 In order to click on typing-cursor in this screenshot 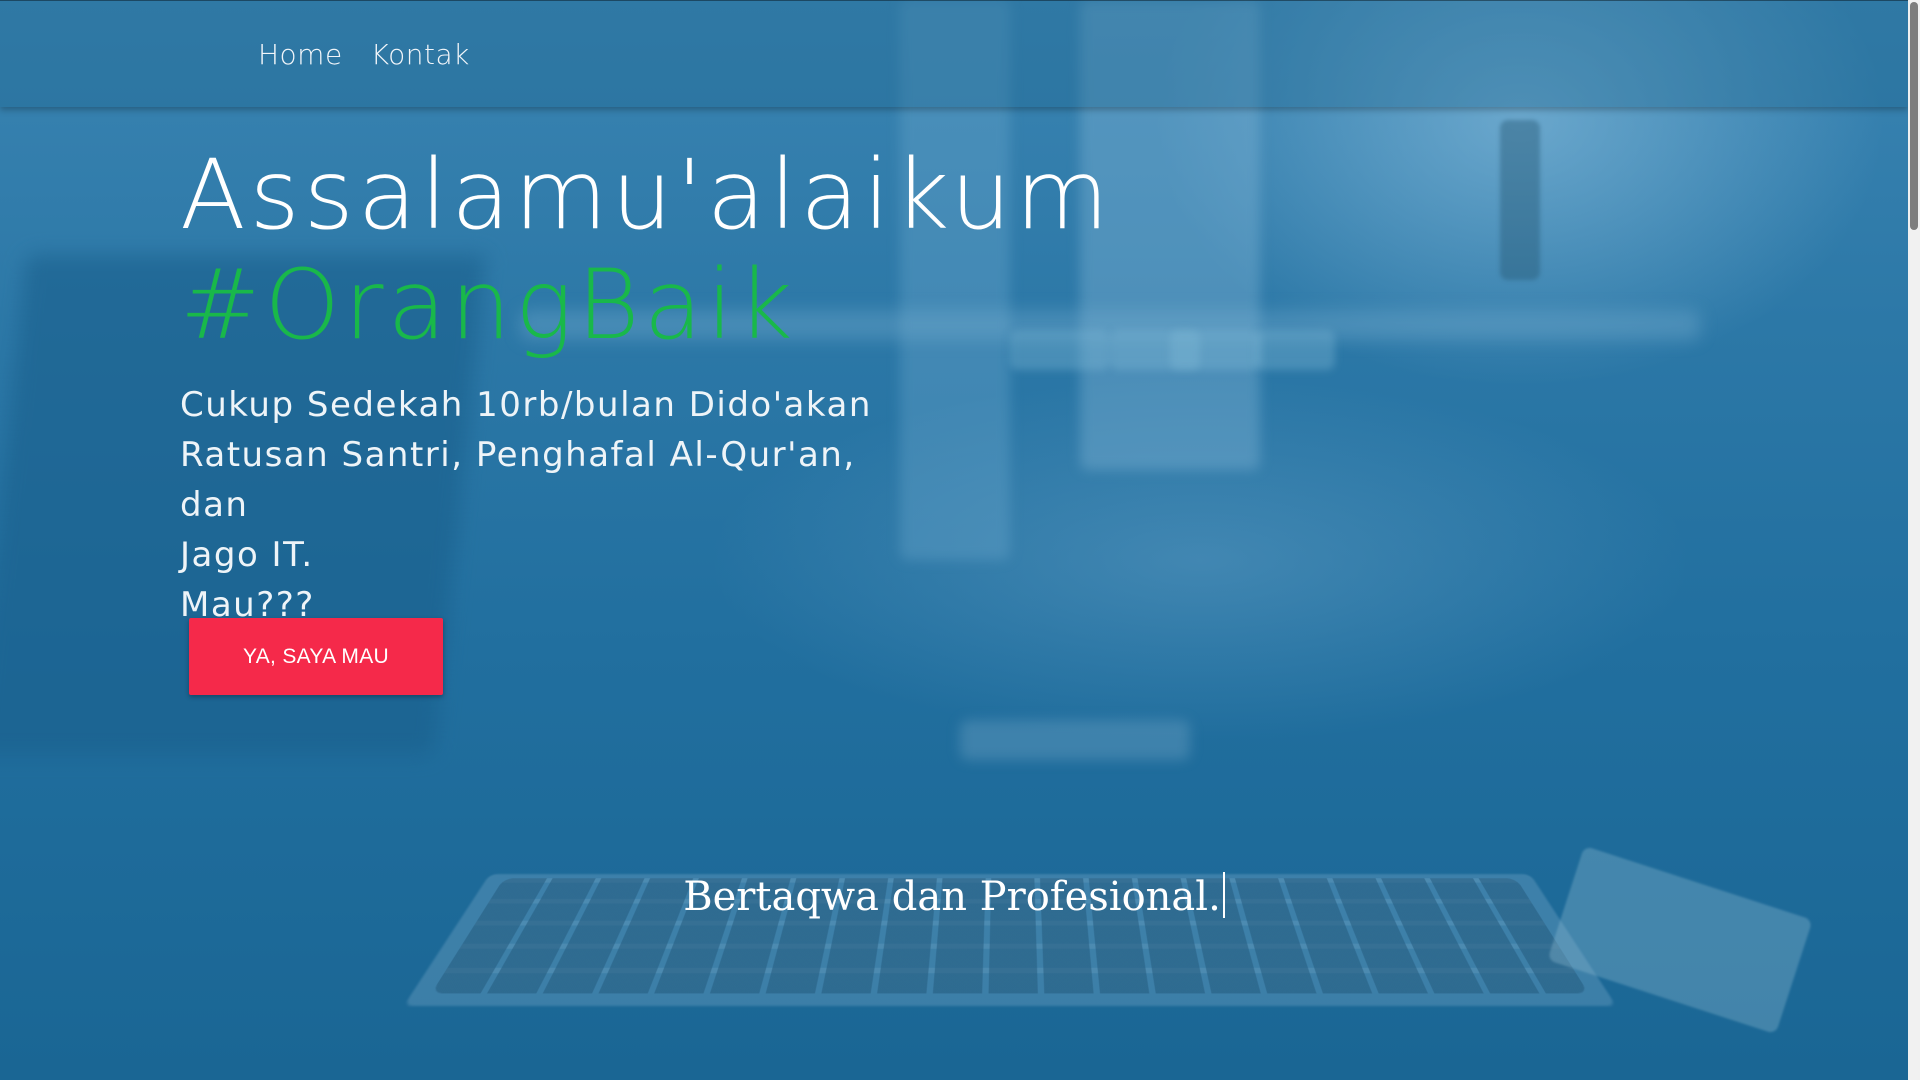, I will do `click(1223, 895)`.